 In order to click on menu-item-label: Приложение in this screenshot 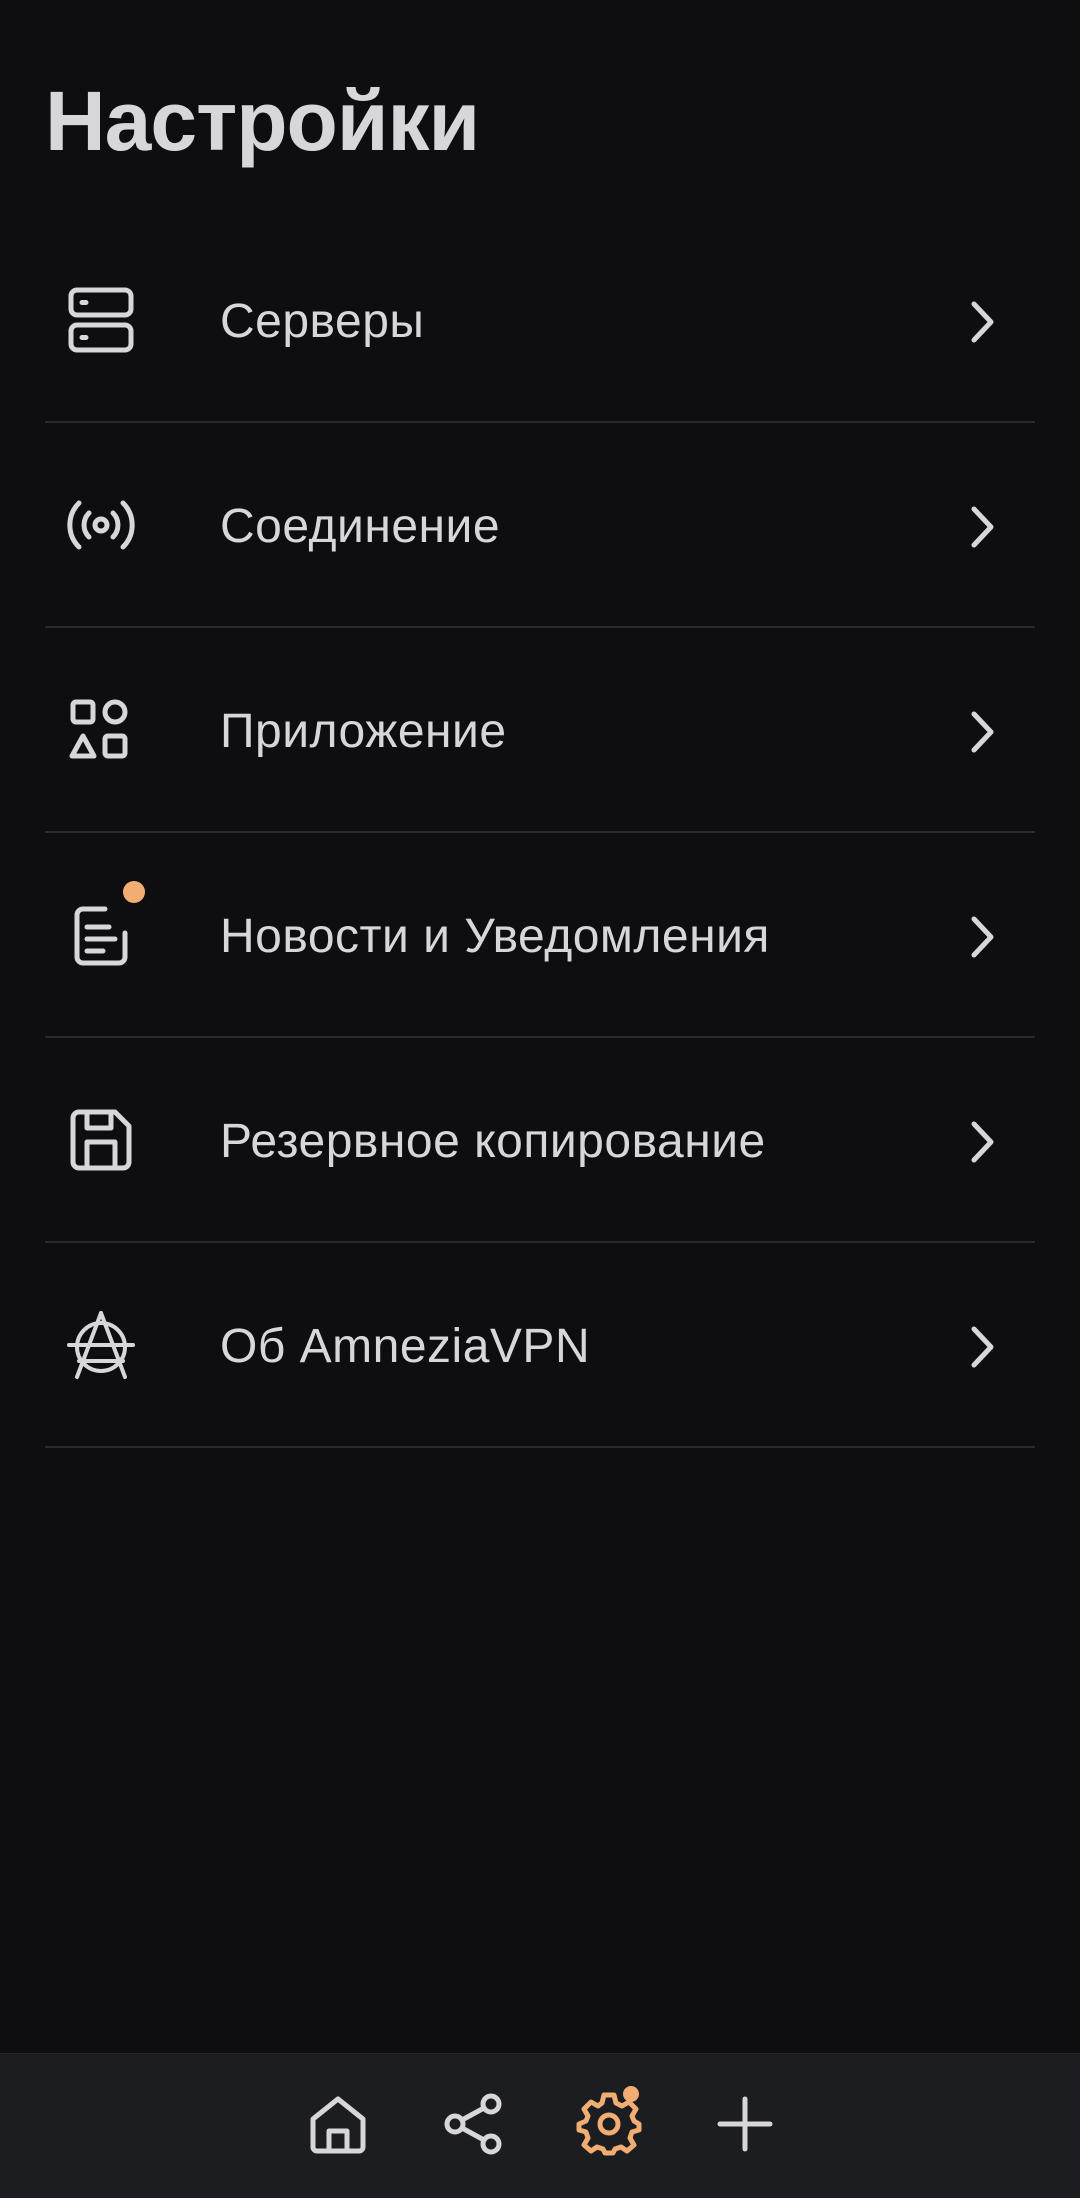, I will do `click(363, 731)`.